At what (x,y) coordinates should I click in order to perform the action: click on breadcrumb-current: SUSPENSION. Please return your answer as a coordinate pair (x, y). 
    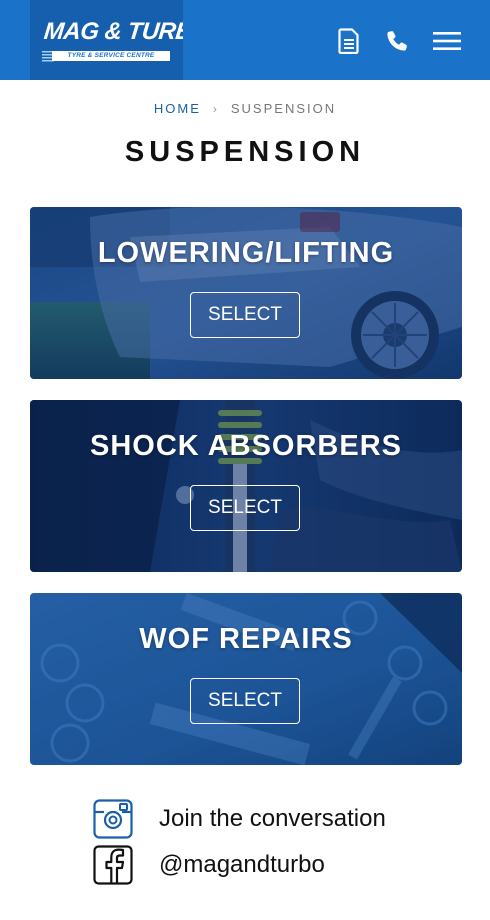
    Looking at the image, I should click on (283, 108).